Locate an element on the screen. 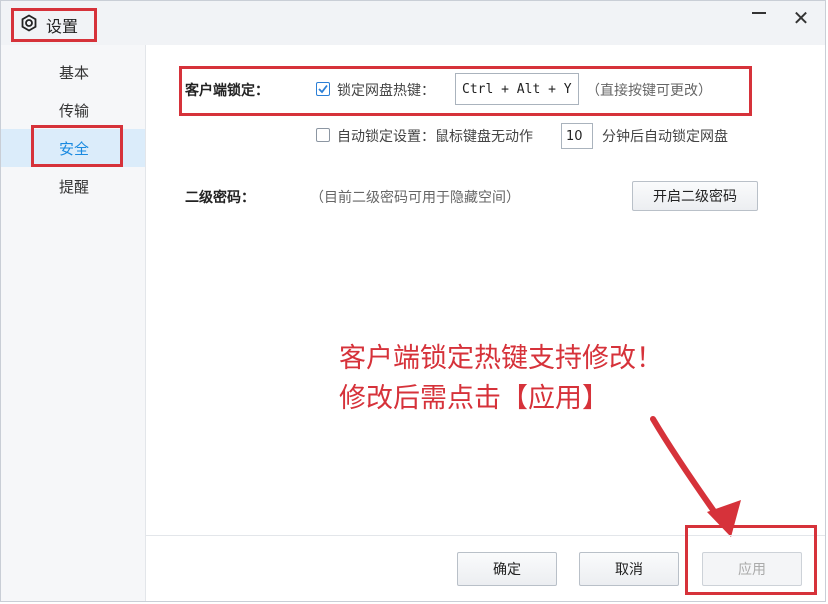 The width and height of the screenshot is (828, 604). auto-lock-checkbox is located at coordinates (323, 135).